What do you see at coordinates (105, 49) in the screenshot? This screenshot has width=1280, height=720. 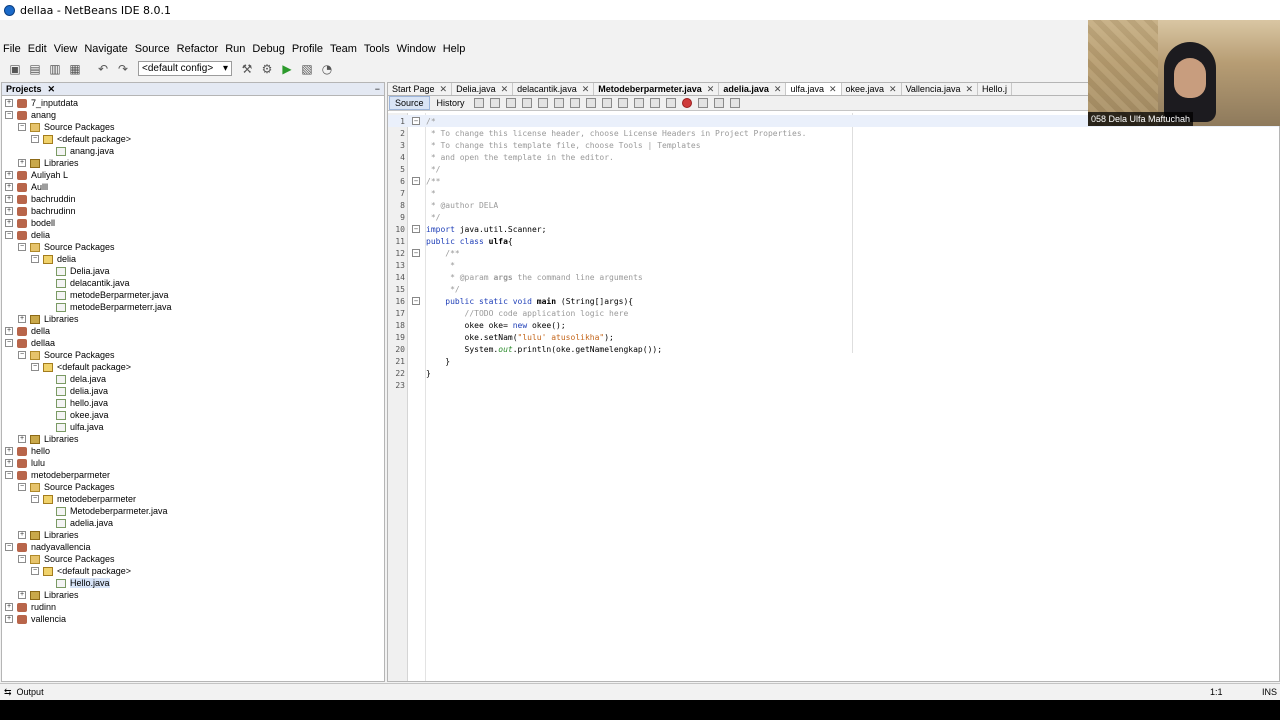 I see `menu-item-navigate: Navigate` at bounding box center [105, 49].